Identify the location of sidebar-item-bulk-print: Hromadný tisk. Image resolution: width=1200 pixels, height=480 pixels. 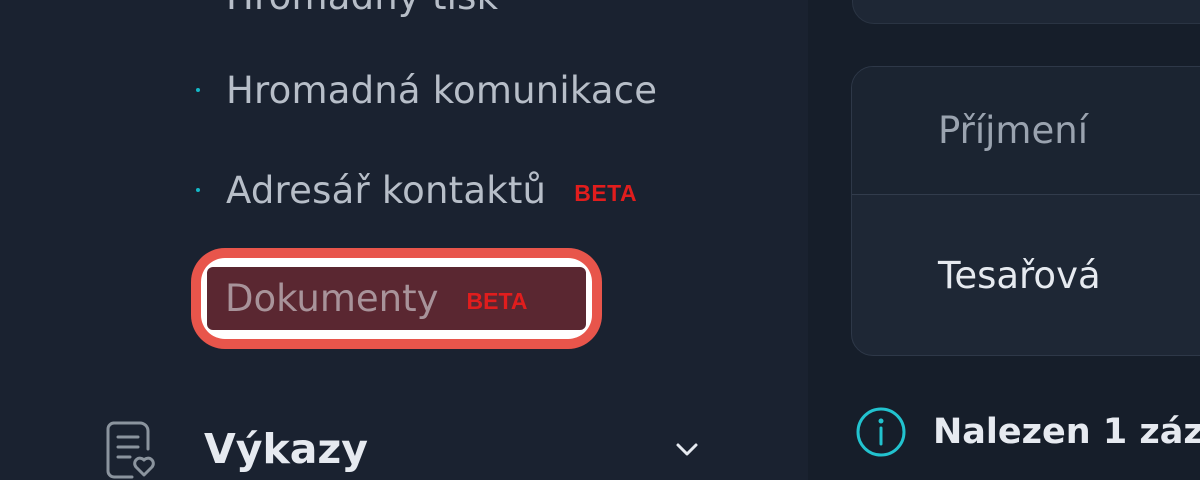
(347, 13).